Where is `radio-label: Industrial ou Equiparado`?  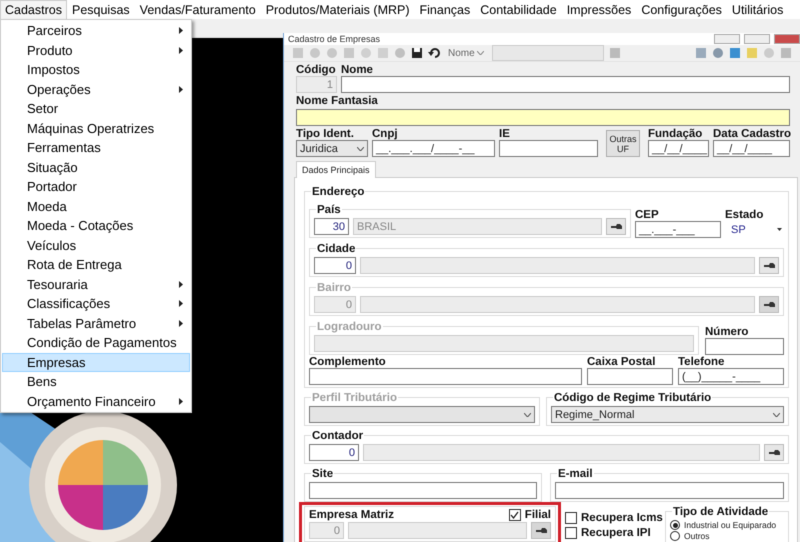 radio-label: Industrial ou Equiparado is located at coordinates (730, 525).